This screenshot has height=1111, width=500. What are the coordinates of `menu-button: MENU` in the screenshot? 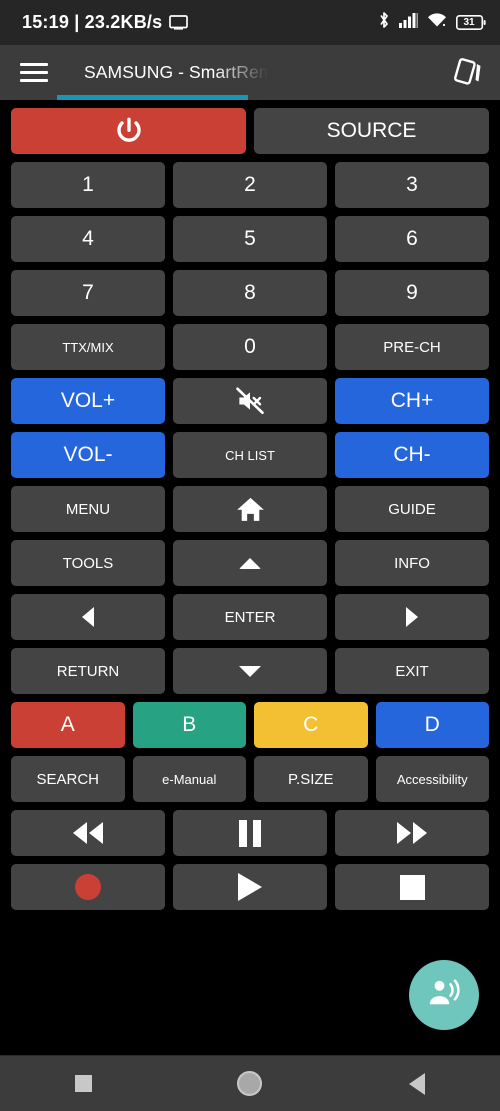 It's located at (88, 509).